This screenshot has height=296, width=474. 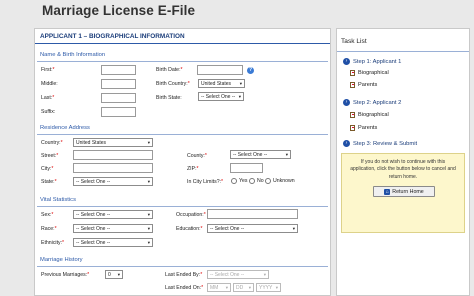 What do you see at coordinates (219, 287) in the screenshot?
I see `last-ended-on-month-select: MM ▾` at bounding box center [219, 287].